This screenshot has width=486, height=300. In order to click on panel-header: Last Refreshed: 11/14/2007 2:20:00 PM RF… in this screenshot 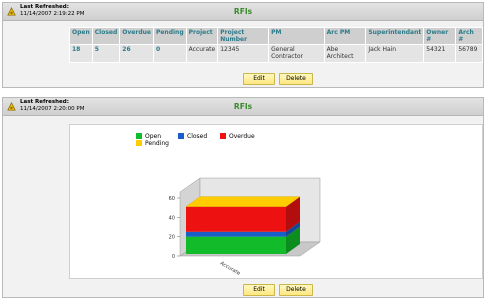, I will do `click(243, 107)`.